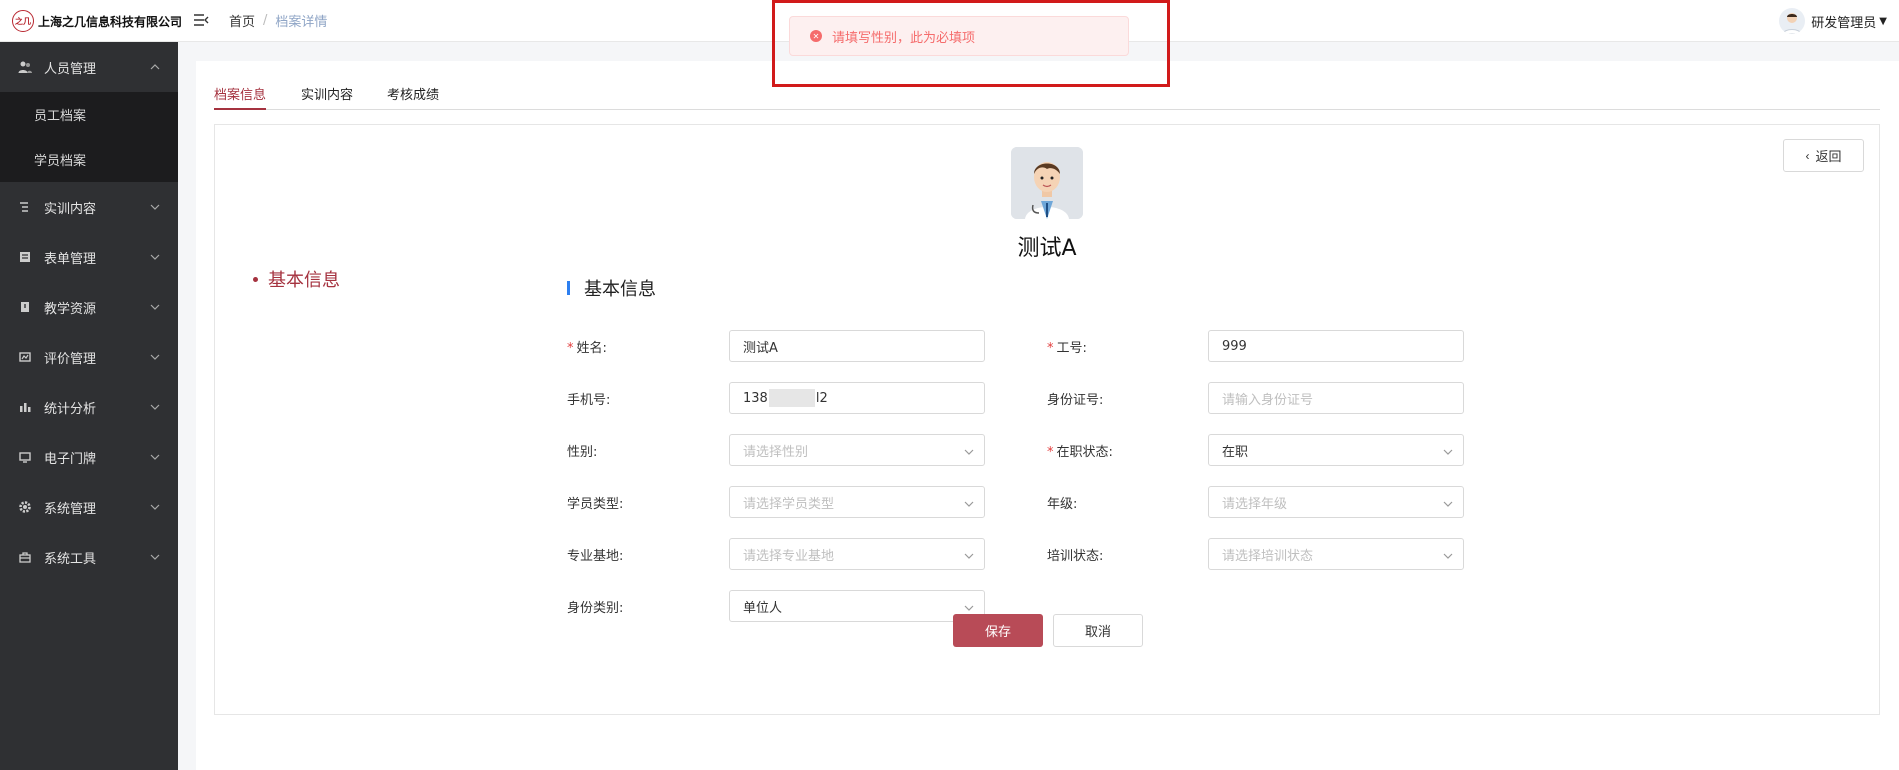  Describe the element at coordinates (587, 348) in the screenshot. I see `name-label: * 姓名:` at that location.